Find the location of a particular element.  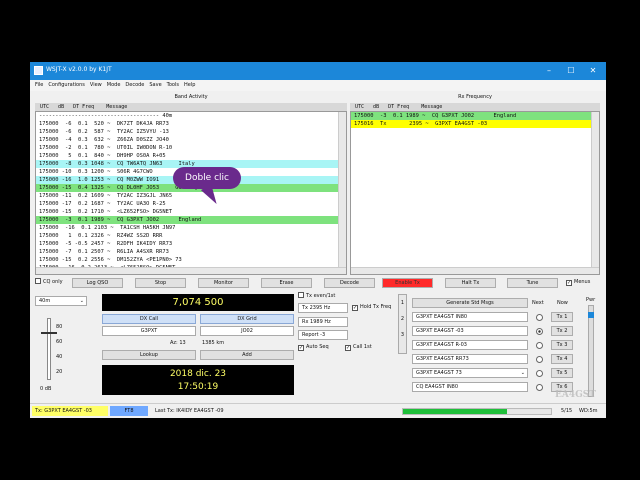

close-button: ✕ is located at coordinates (593, 71).